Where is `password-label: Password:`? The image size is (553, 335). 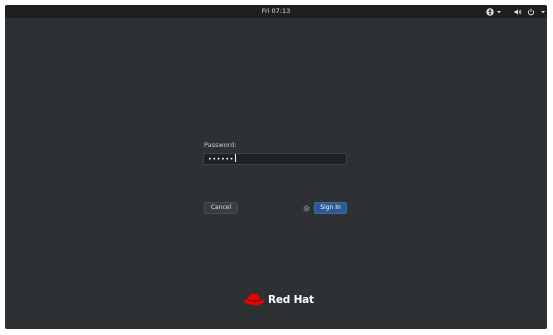
password-label: Password: is located at coordinates (220, 145).